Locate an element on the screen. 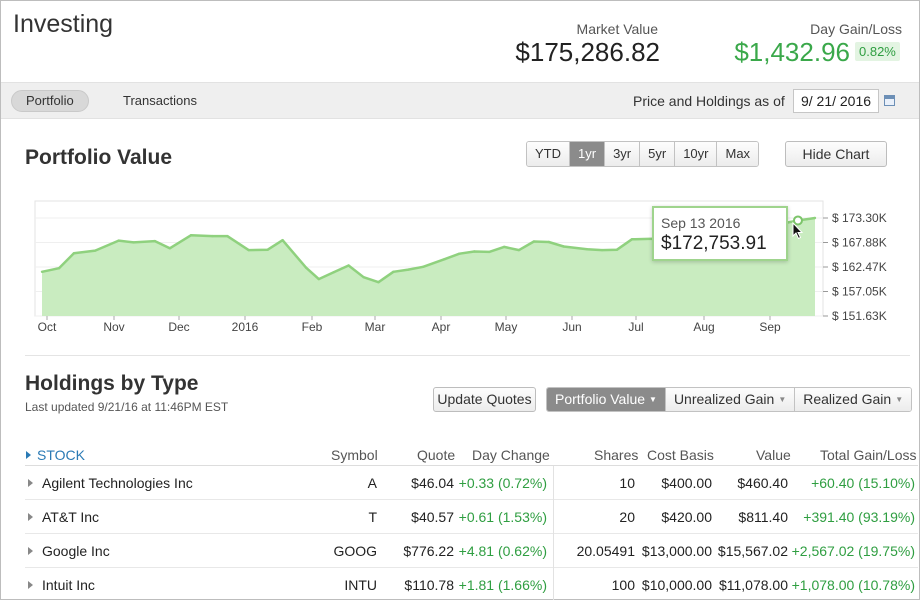  holding-value: $11,078.00 is located at coordinates (753, 585).